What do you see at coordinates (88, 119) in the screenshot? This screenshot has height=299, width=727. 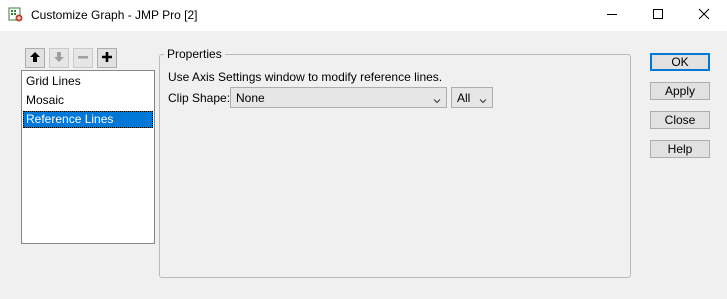 I see `list-item-reference-lines: Reference Lines` at bounding box center [88, 119].